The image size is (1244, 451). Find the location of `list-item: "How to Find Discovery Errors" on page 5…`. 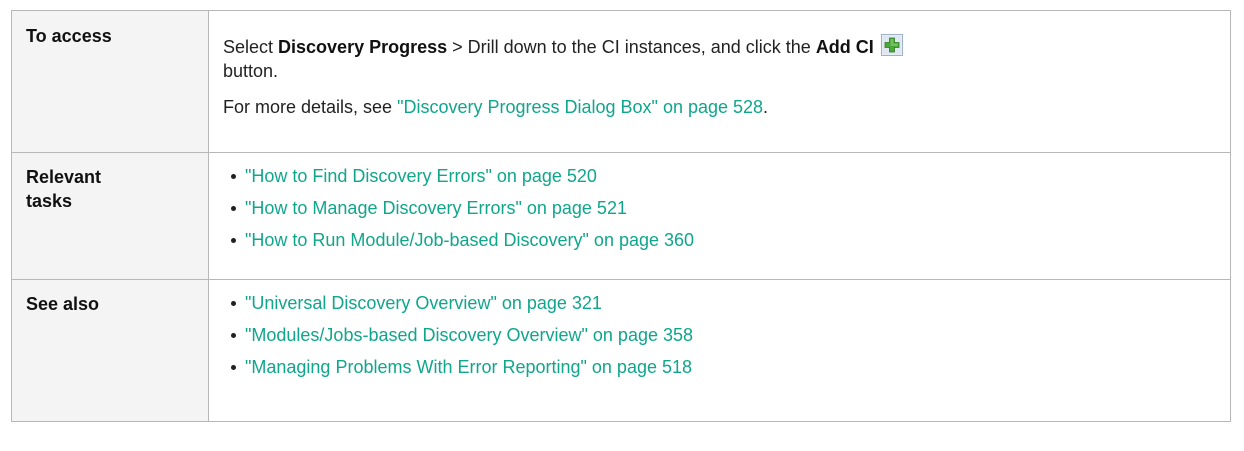

list-item: "How to Find Discovery Errors" on page 5… is located at coordinates (723, 176).